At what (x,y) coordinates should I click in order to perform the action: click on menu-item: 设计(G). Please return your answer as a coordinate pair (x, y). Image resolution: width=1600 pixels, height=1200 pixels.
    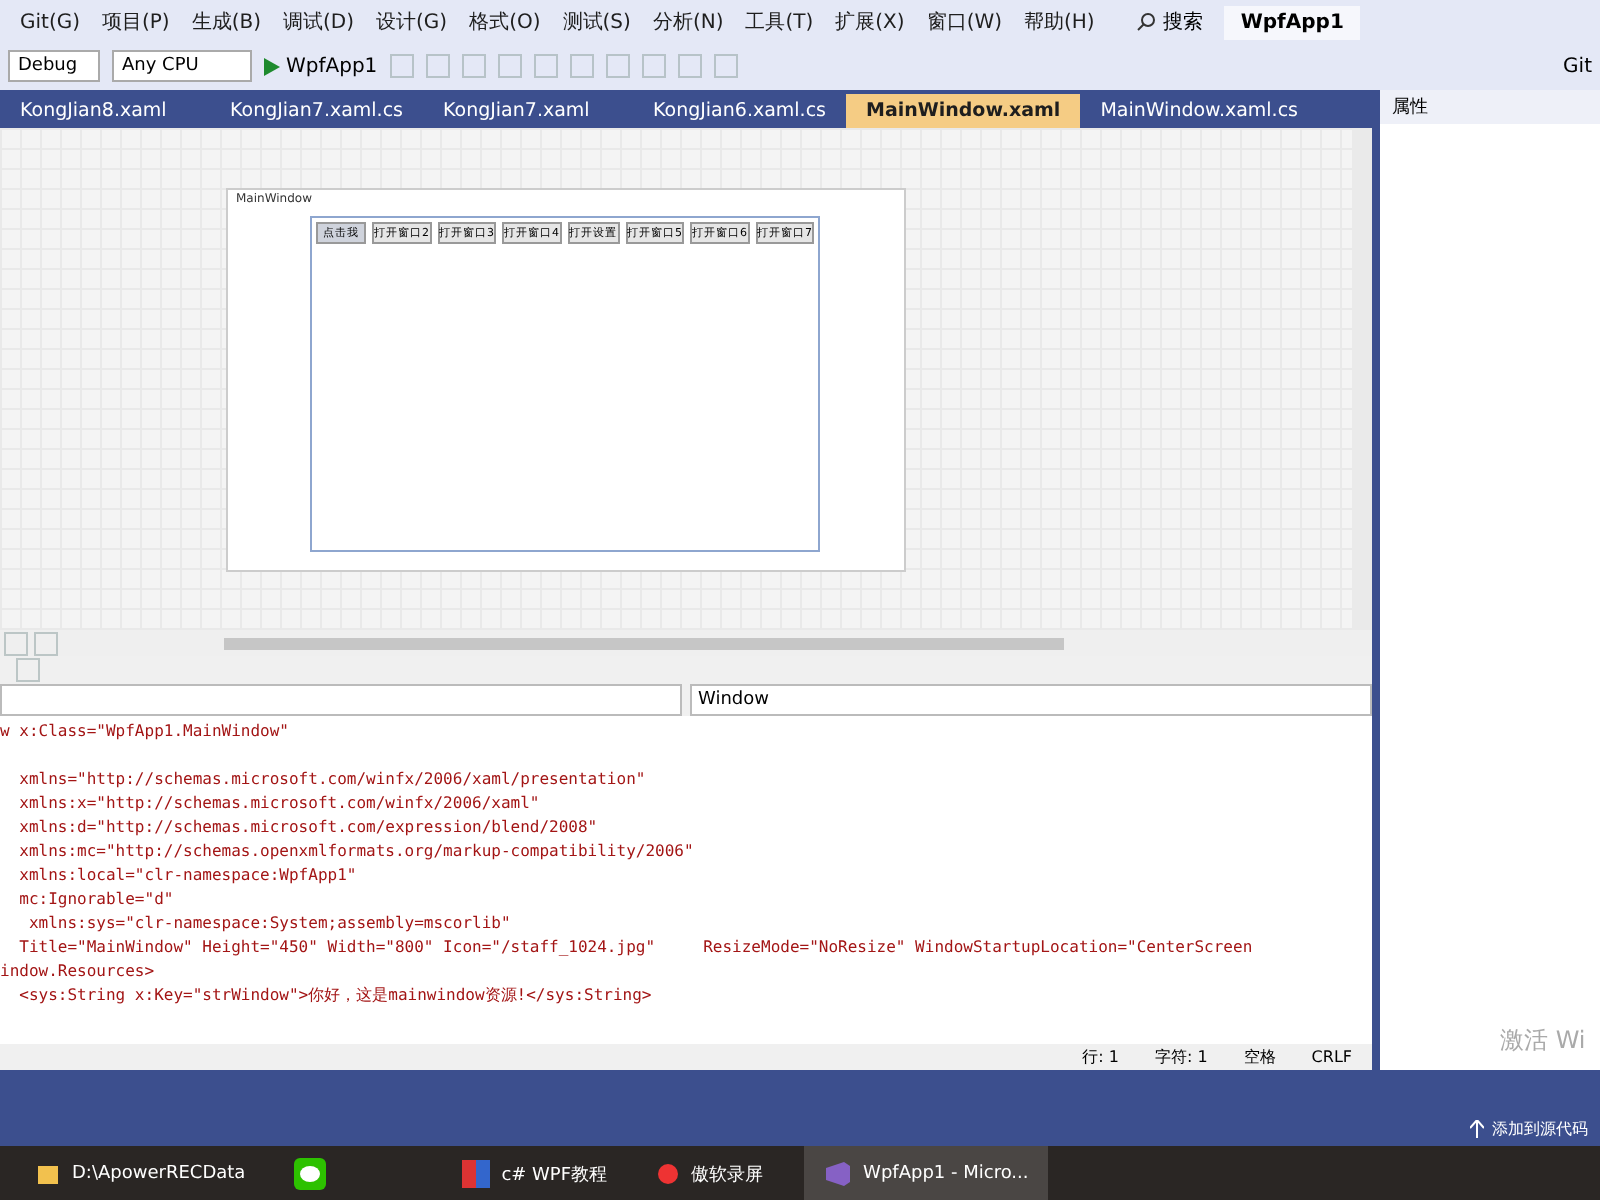
    Looking at the image, I should click on (412, 22).